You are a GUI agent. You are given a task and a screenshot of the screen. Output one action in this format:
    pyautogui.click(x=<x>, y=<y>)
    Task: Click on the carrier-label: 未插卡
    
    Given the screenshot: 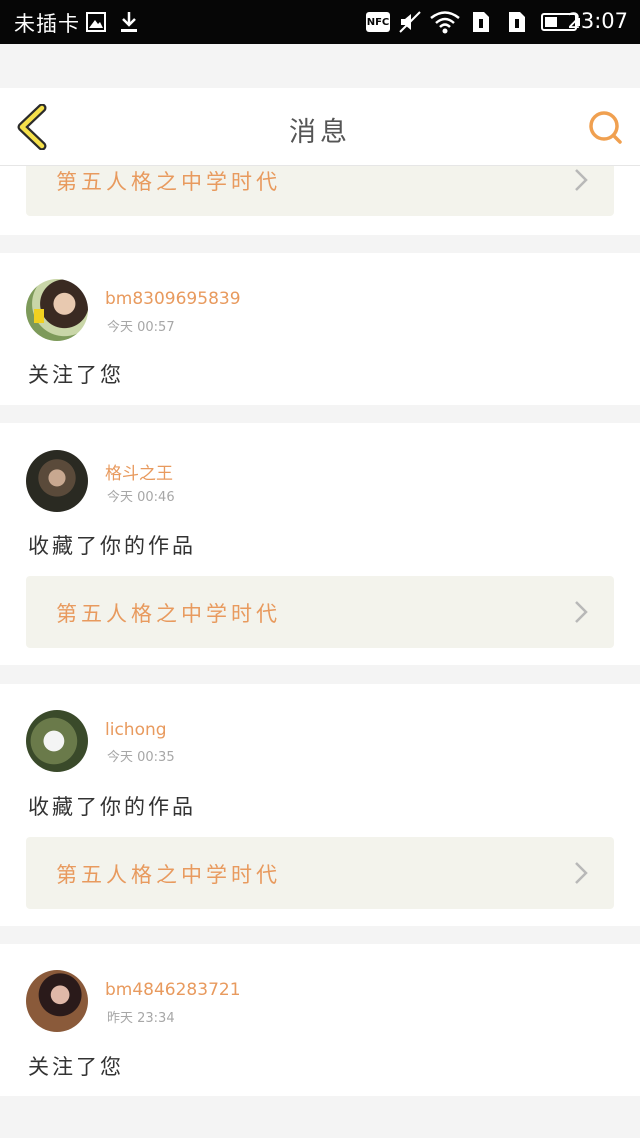 What is the action you would take?
    pyautogui.click(x=47, y=24)
    